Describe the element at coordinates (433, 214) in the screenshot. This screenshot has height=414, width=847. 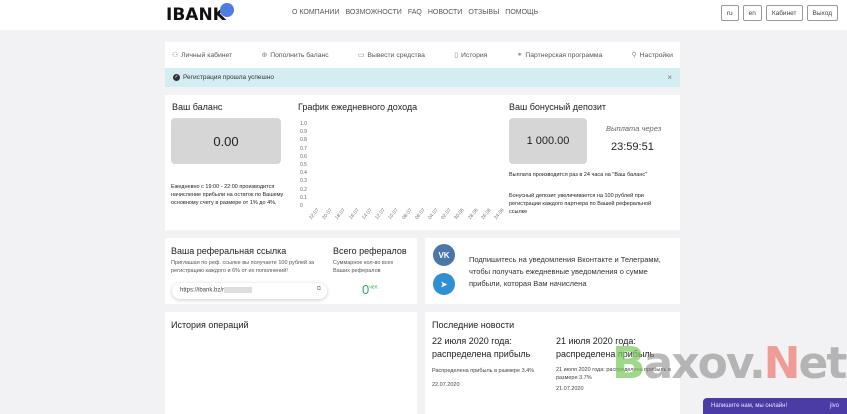
I see `x-tick-label: 04.07` at that location.